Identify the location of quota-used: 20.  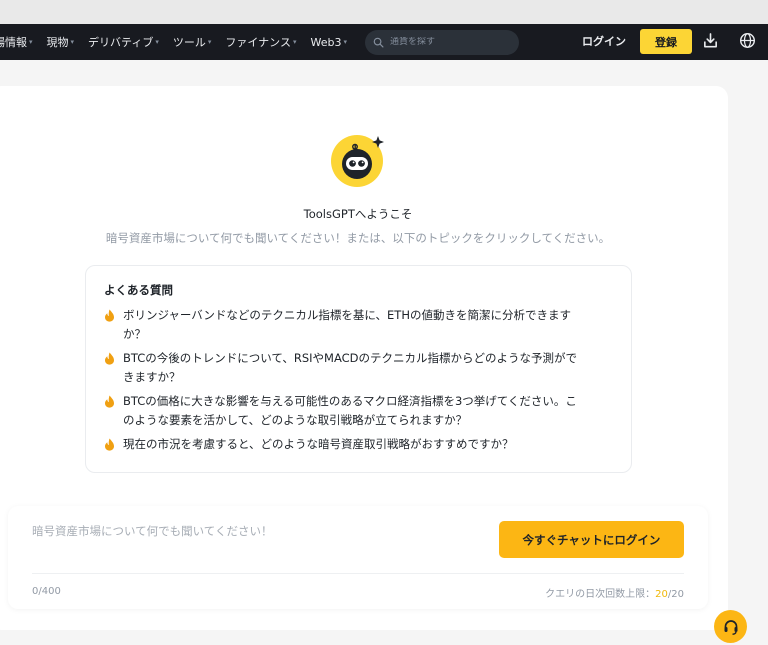
(661, 594).